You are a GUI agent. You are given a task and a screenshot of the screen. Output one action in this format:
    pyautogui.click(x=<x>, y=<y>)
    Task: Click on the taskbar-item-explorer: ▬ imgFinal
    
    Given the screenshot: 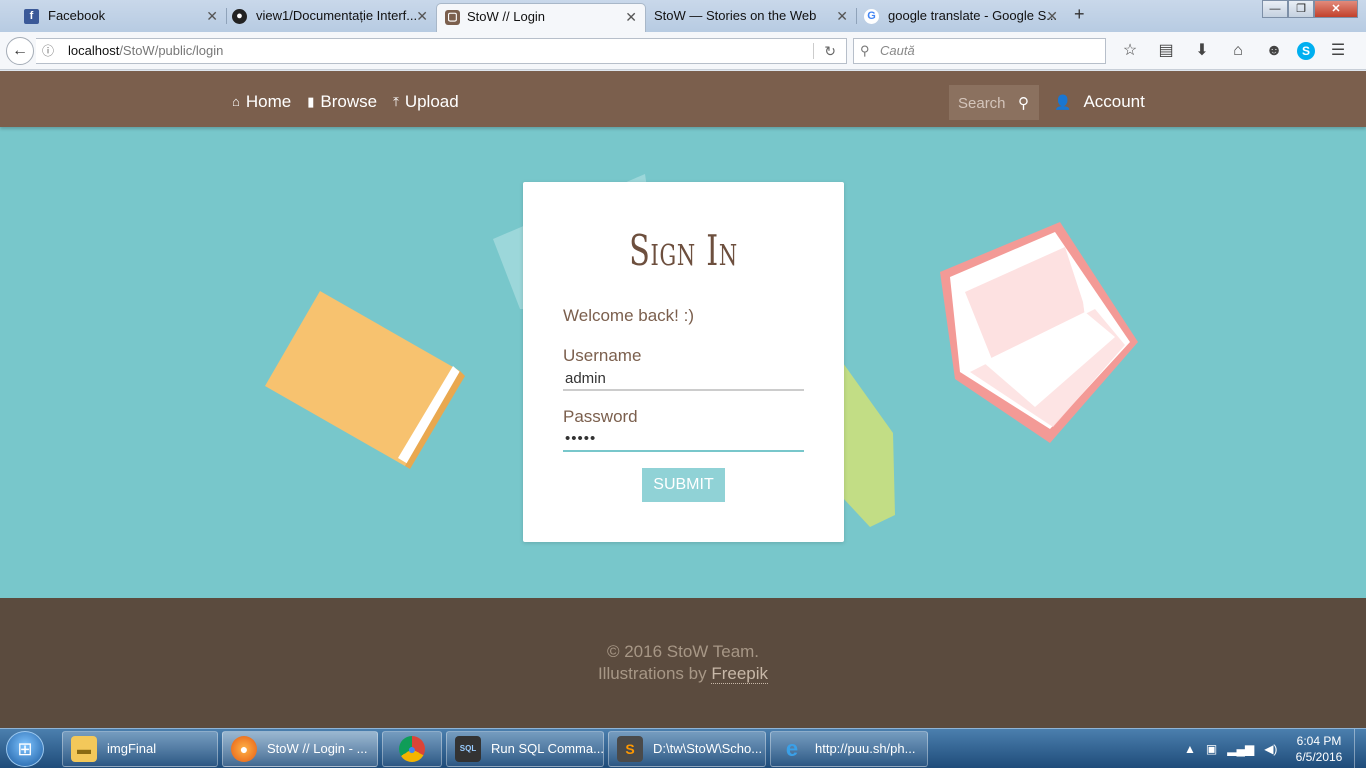 What is the action you would take?
    pyautogui.click(x=140, y=749)
    